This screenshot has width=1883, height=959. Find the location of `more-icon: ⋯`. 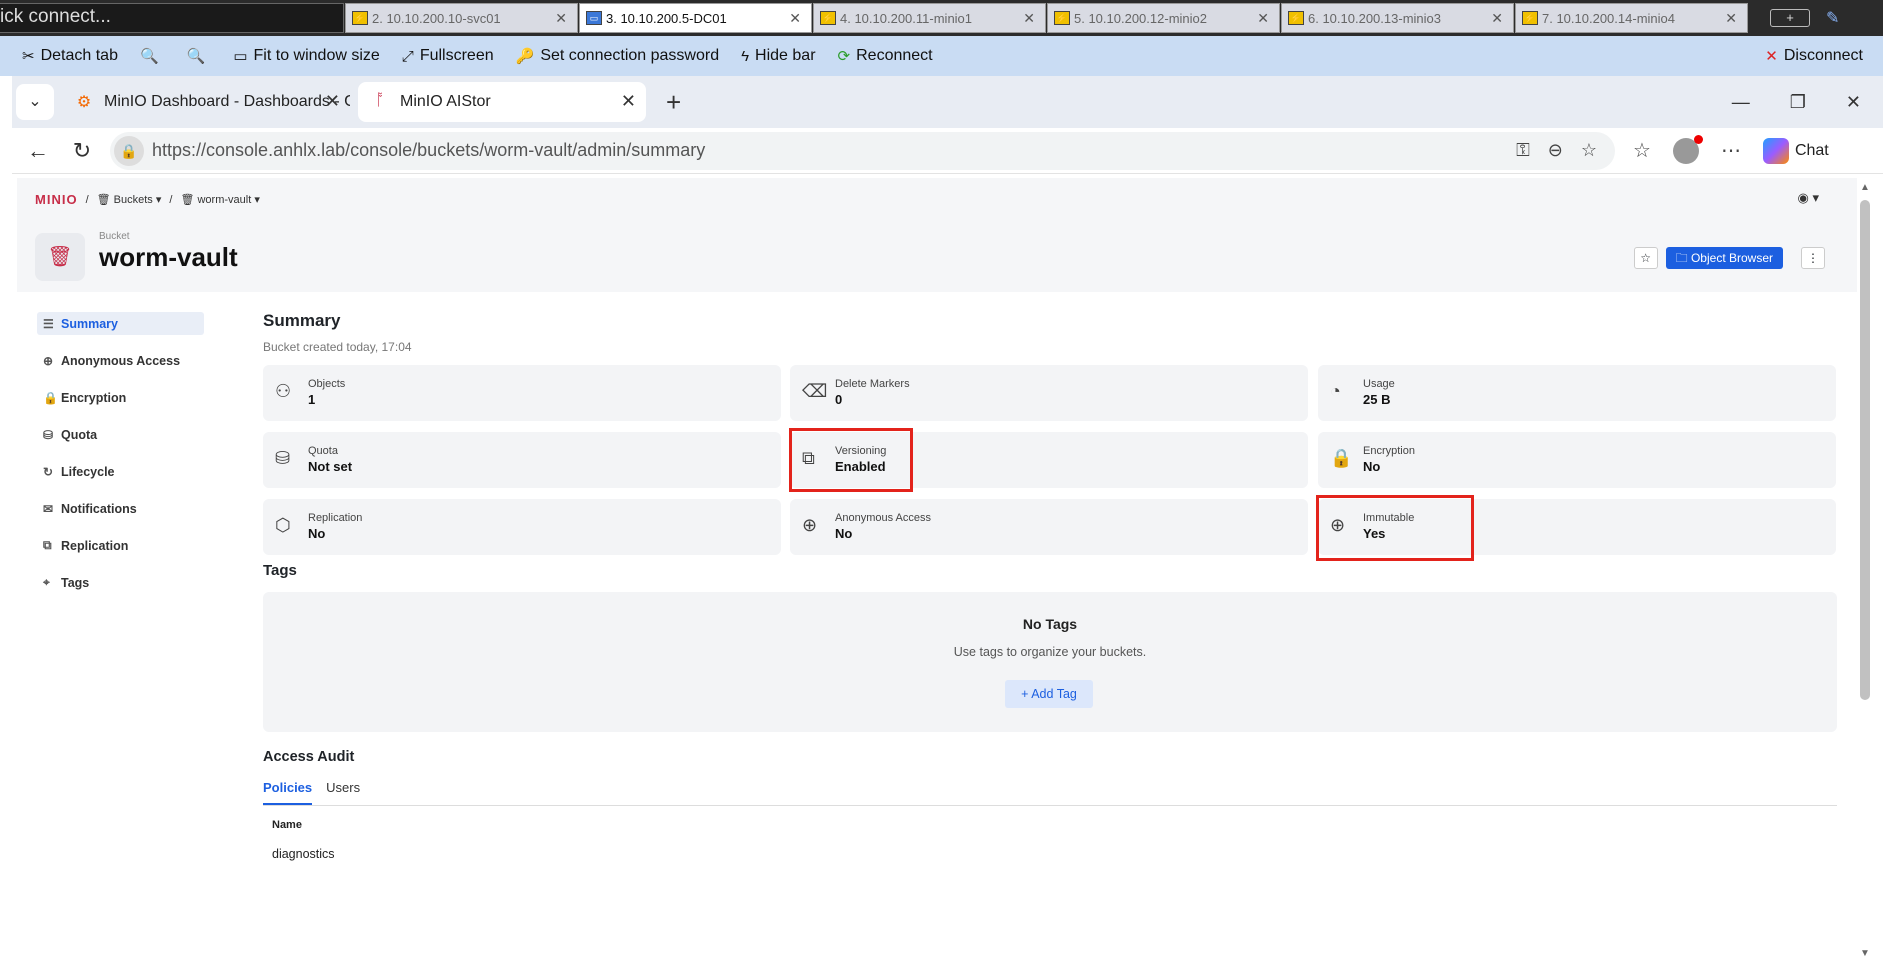

more-icon: ⋯ is located at coordinates (1731, 150).